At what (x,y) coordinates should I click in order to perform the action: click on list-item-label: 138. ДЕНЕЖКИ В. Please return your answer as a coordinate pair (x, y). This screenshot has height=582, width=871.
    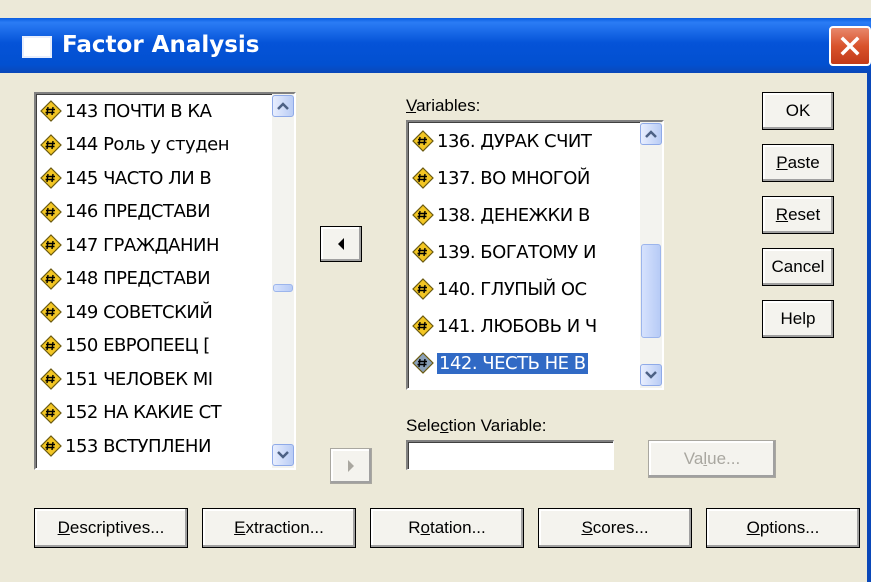
    Looking at the image, I should click on (513, 215).